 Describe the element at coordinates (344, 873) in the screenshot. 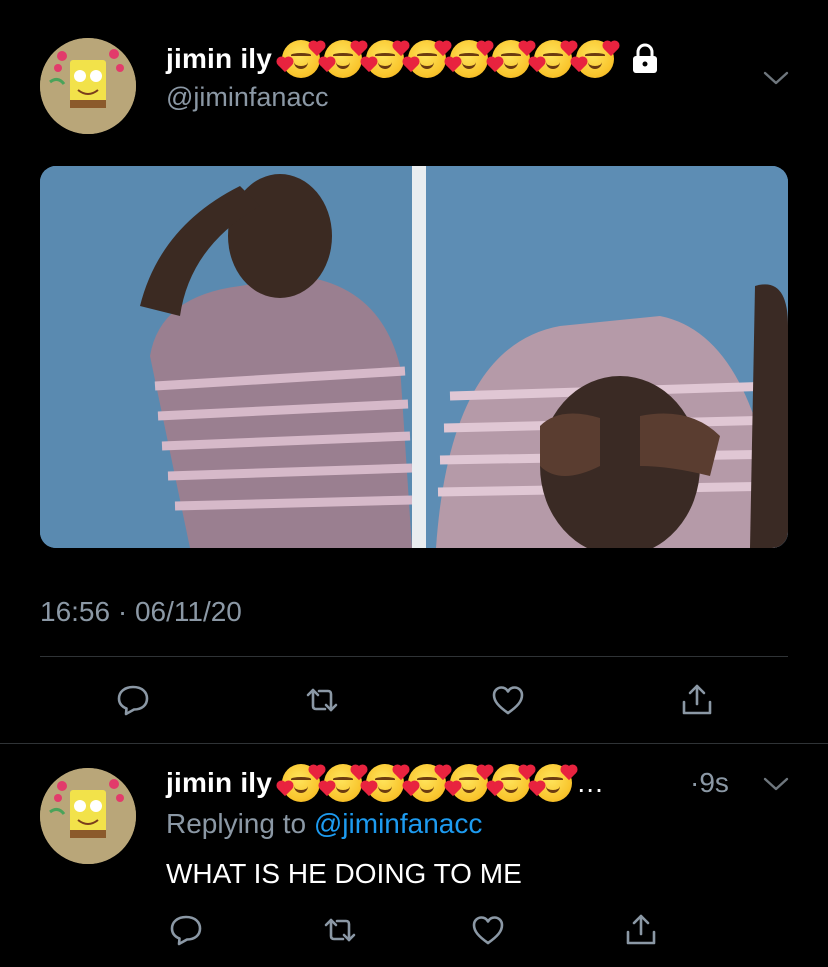

I see `reply-text: WHAT IS HE DOING TO ME` at that location.